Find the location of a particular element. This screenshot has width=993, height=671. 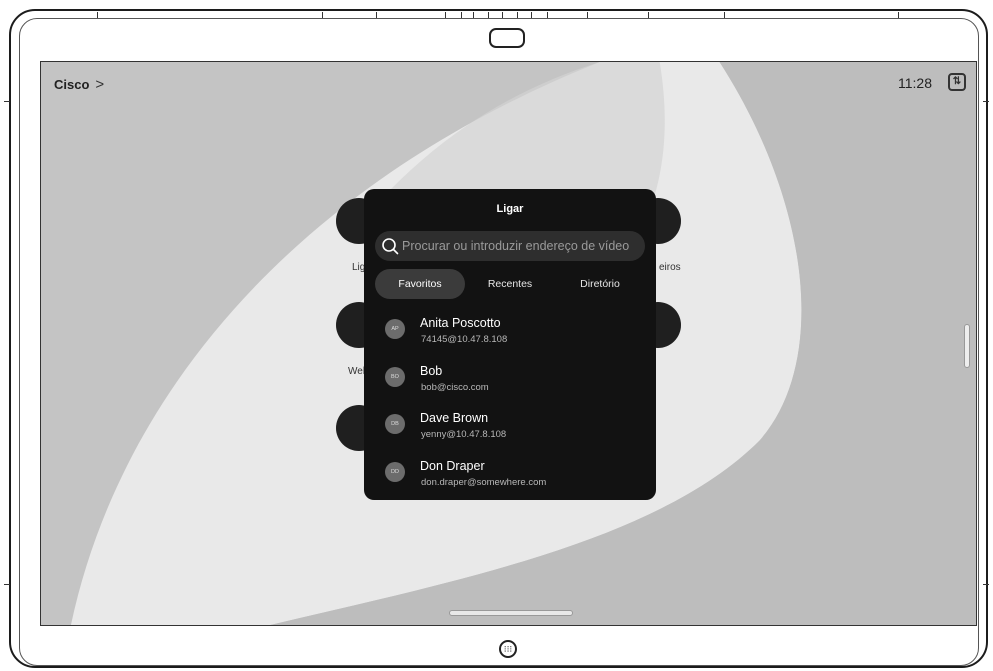

brand-label: Cisco is located at coordinates (72, 84).